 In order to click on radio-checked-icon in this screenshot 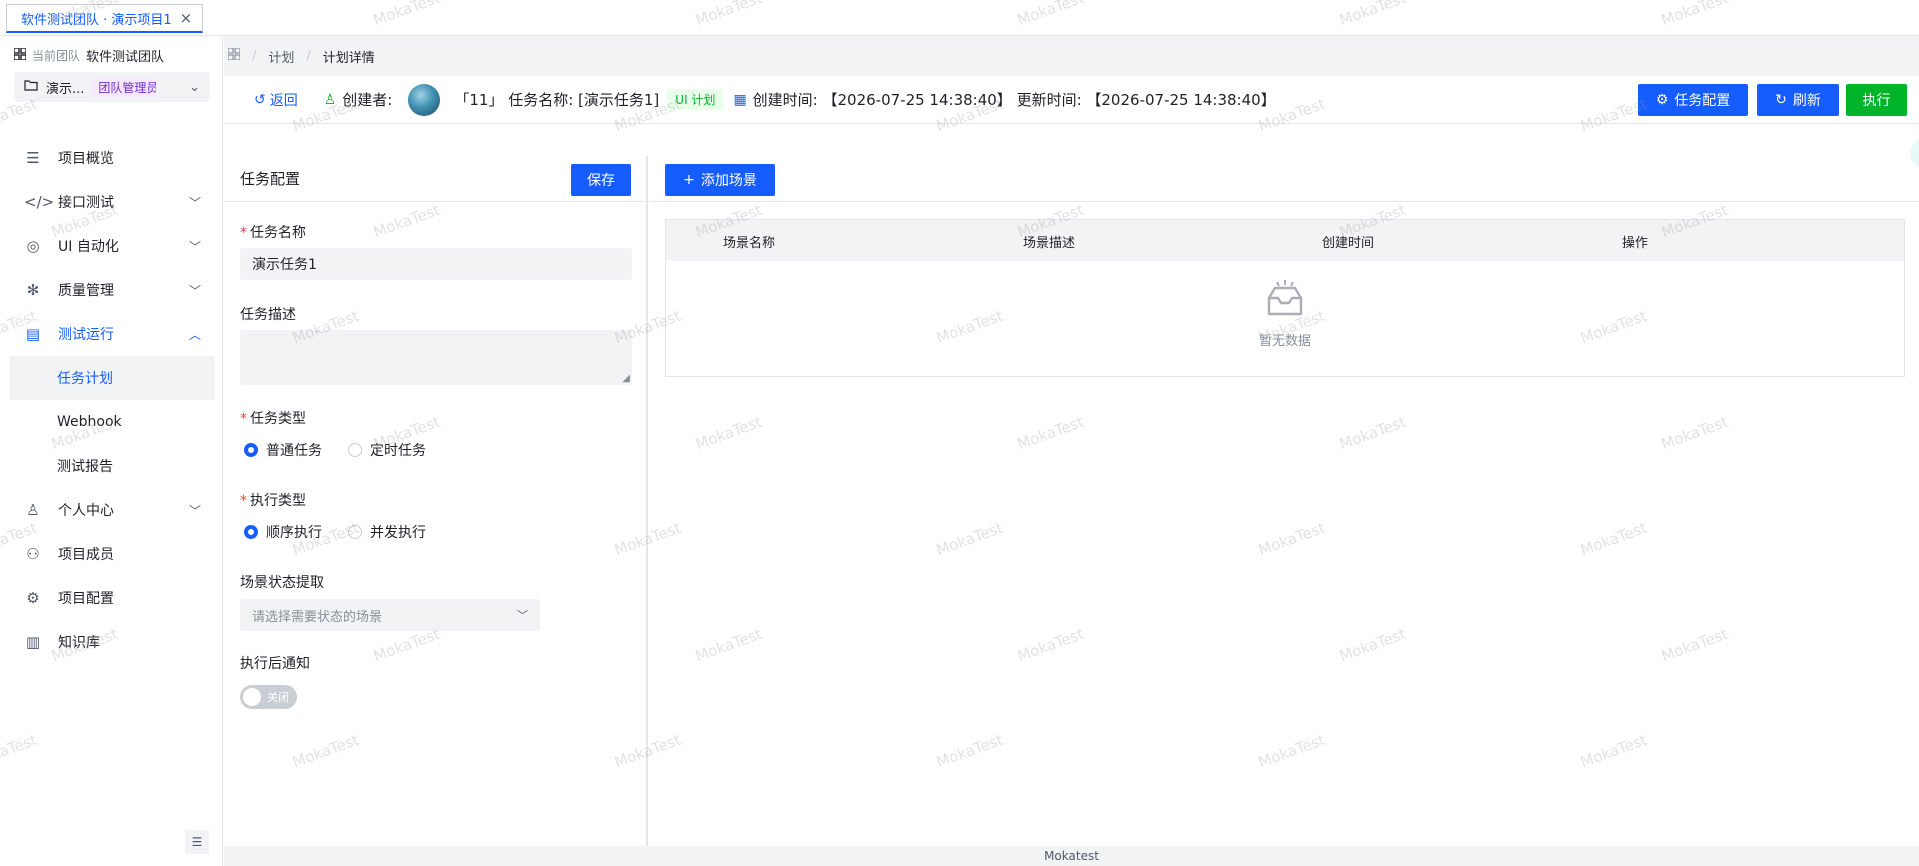, I will do `click(251, 532)`.